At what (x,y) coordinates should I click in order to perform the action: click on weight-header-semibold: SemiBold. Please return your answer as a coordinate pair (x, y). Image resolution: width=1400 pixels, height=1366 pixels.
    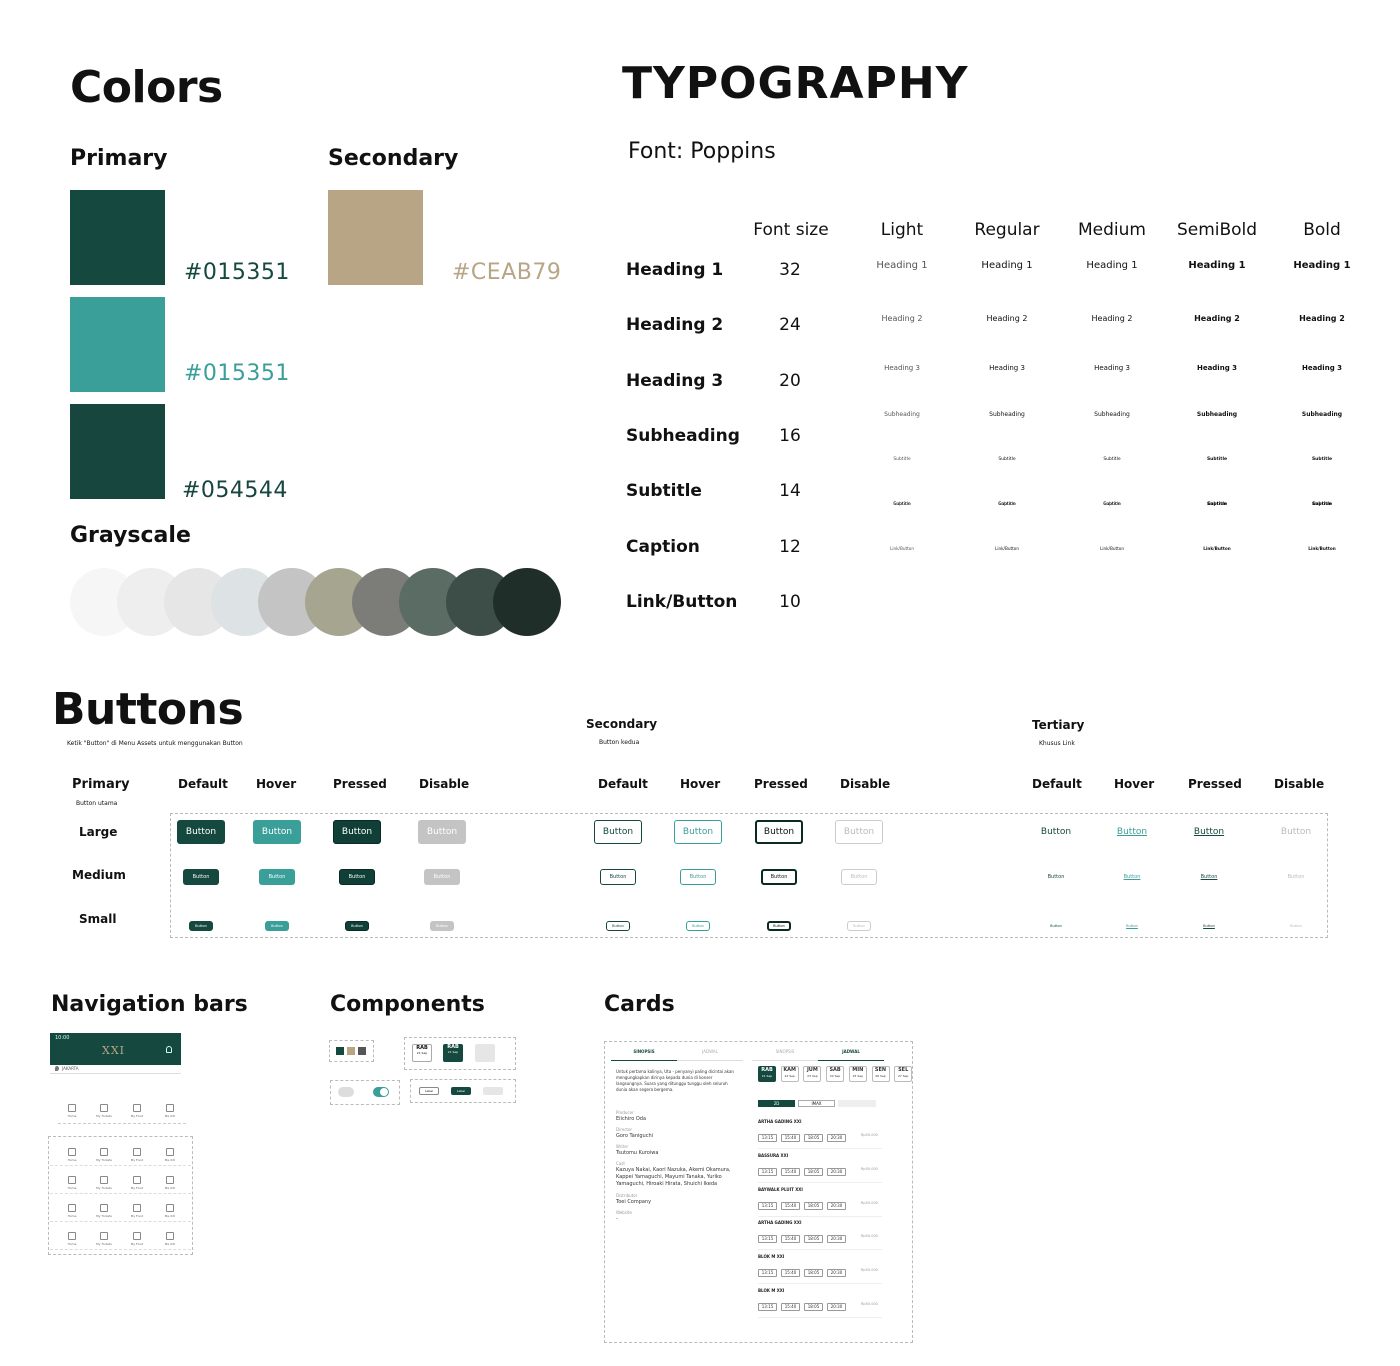
    Looking at the image, I should click on (1217, 230).